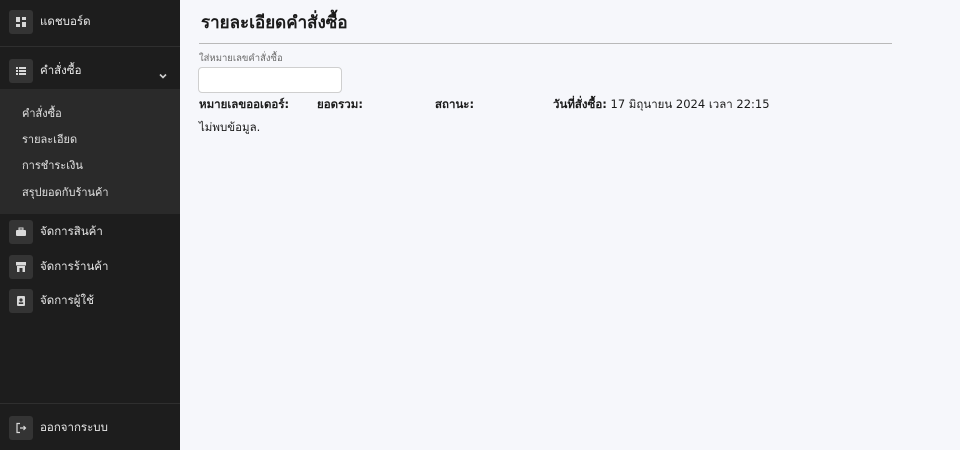 The height and width of the screenshot is (450, 960). I want to click on nav-logout-label: ออกจากระบบ, so click(74, 427).